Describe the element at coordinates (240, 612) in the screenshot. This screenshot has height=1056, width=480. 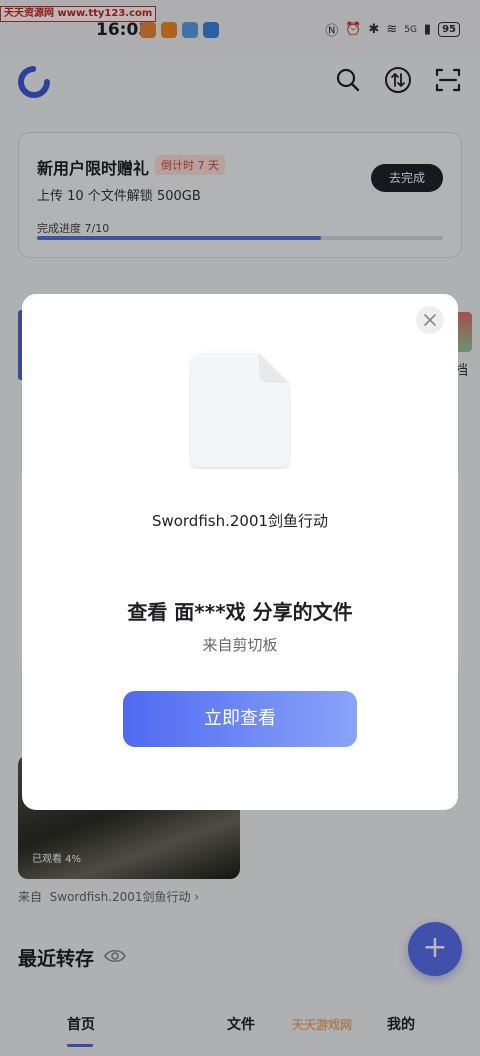
I see `share-title: 查看 面***戏 分享的文件` at that location.